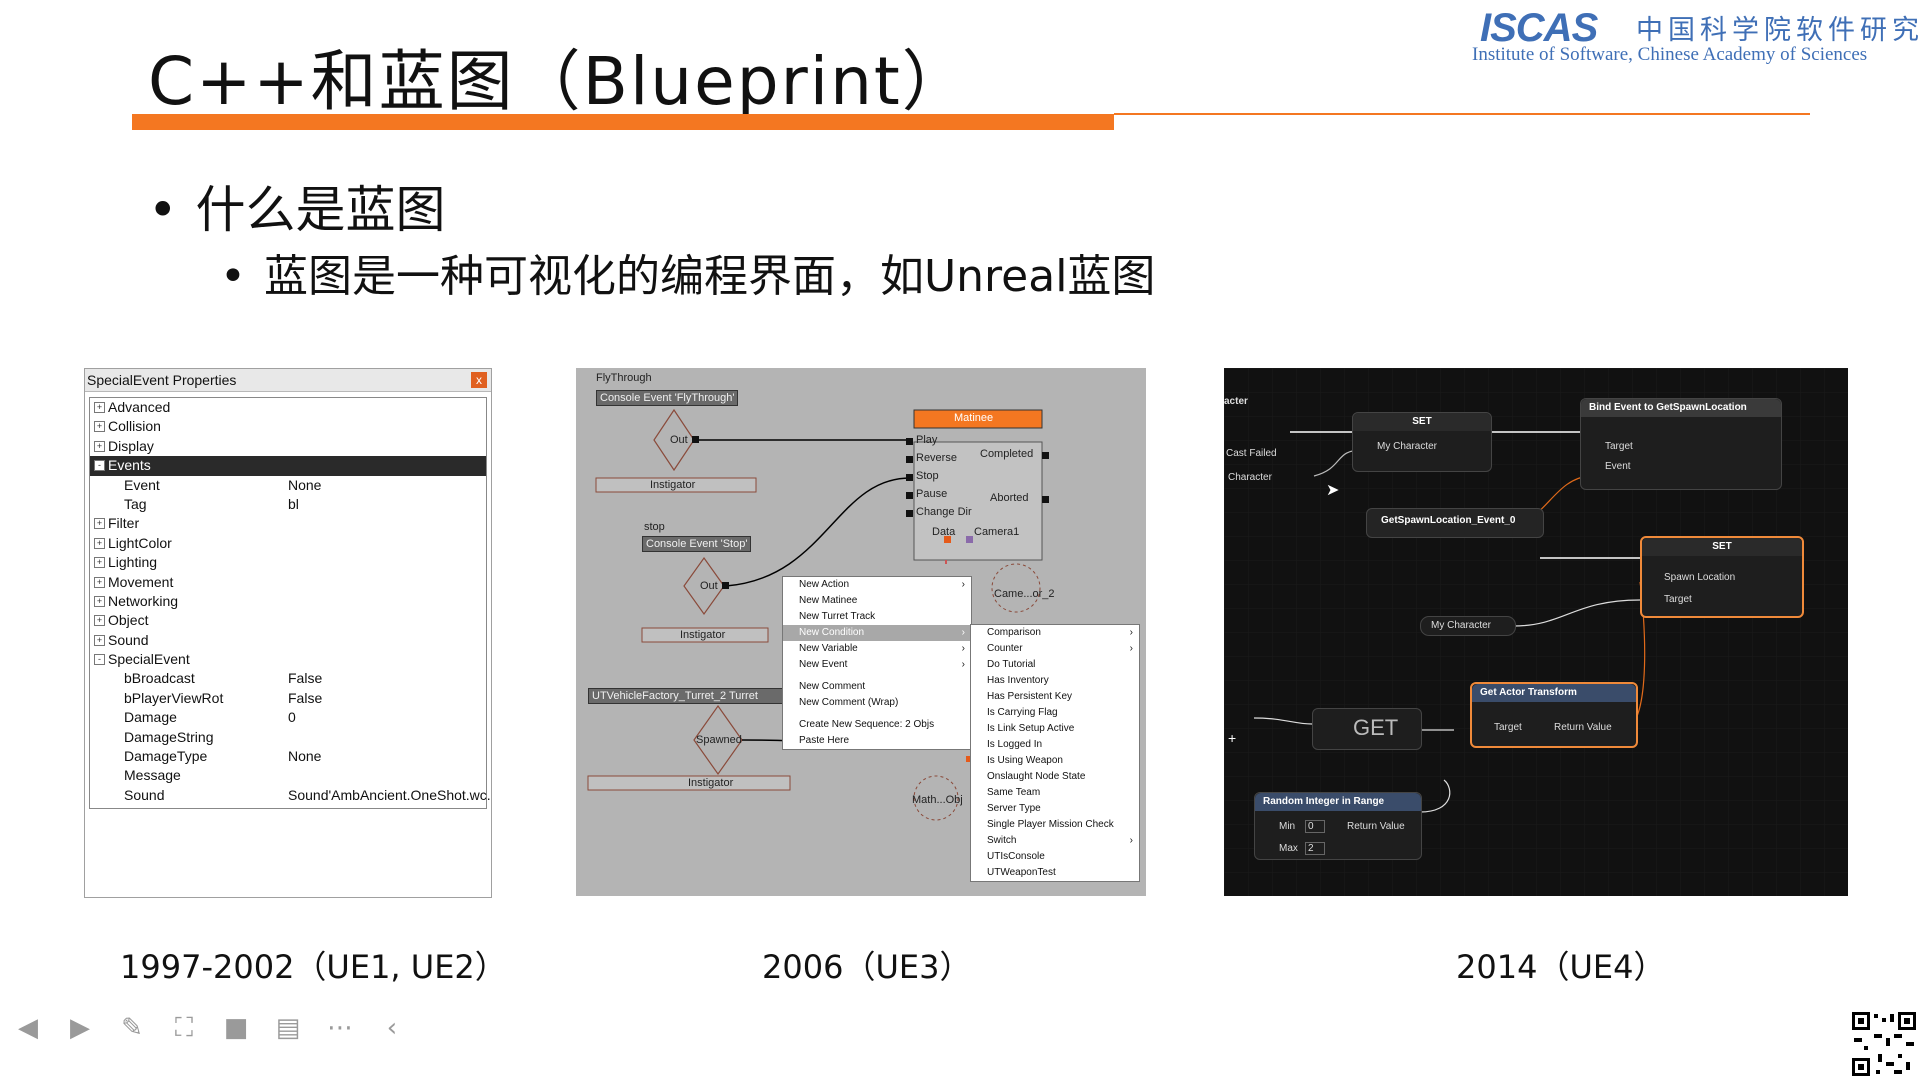  I want to click on menu-item: Switch ›, so click(1055, 841).